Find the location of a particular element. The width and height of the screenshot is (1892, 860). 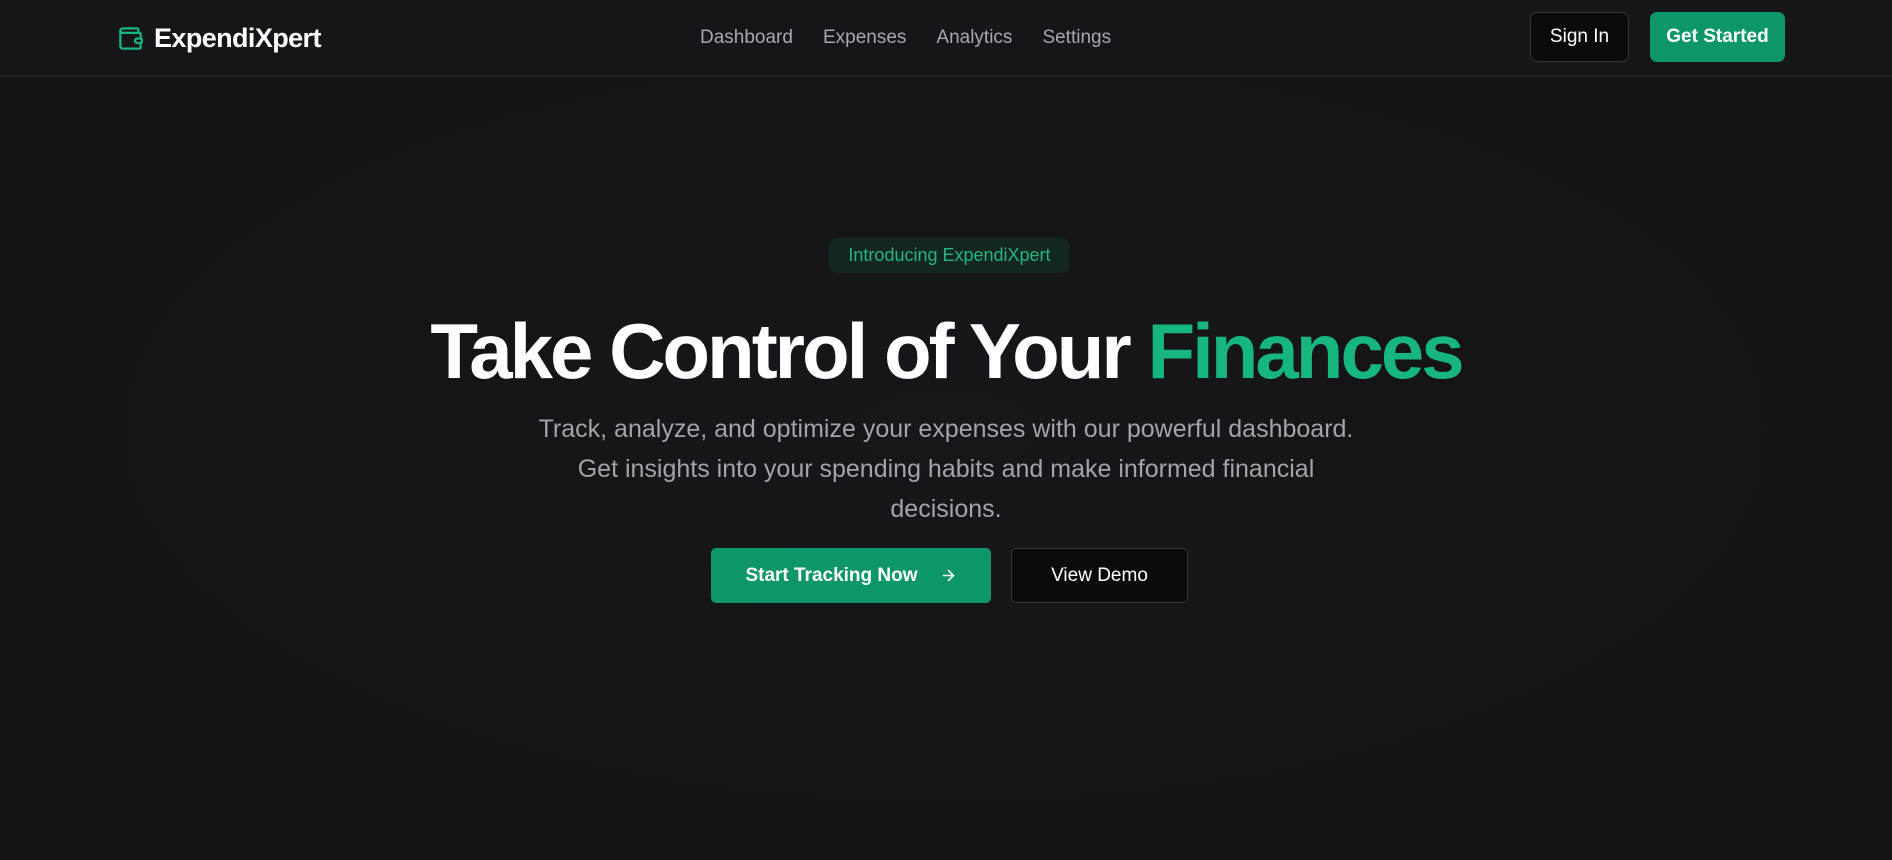

start-tracking-label: Start Tracking Now is located at coordinates (831, 575).